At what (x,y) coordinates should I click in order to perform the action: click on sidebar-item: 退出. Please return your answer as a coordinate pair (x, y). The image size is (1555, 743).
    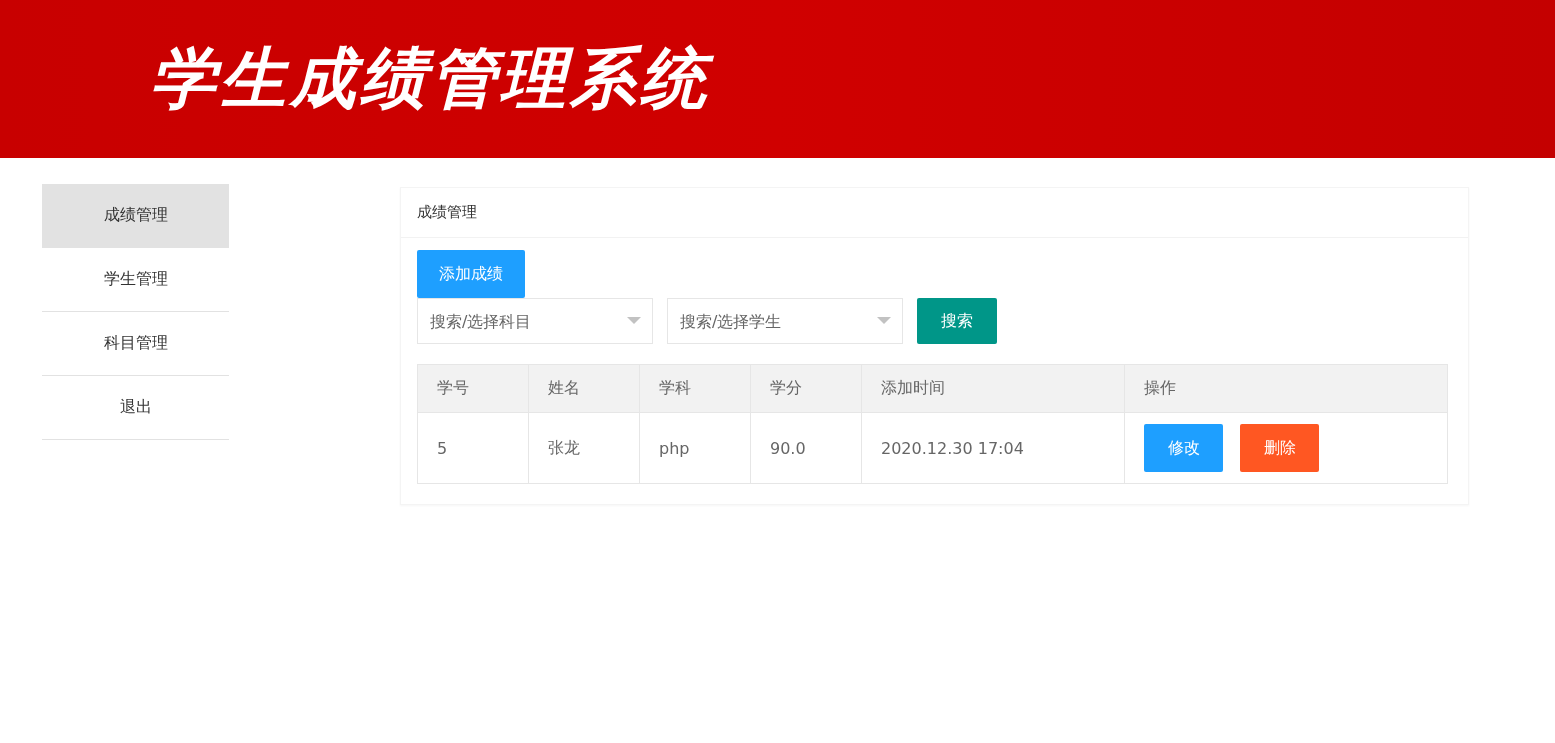
    Looking at the image, I should click on (135, 408).